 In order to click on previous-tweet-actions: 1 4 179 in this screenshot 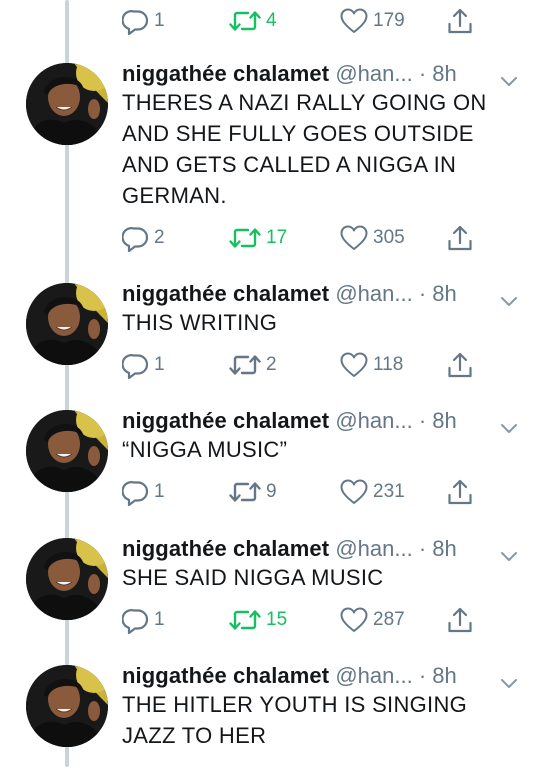, I will do `click(270, 22)`.